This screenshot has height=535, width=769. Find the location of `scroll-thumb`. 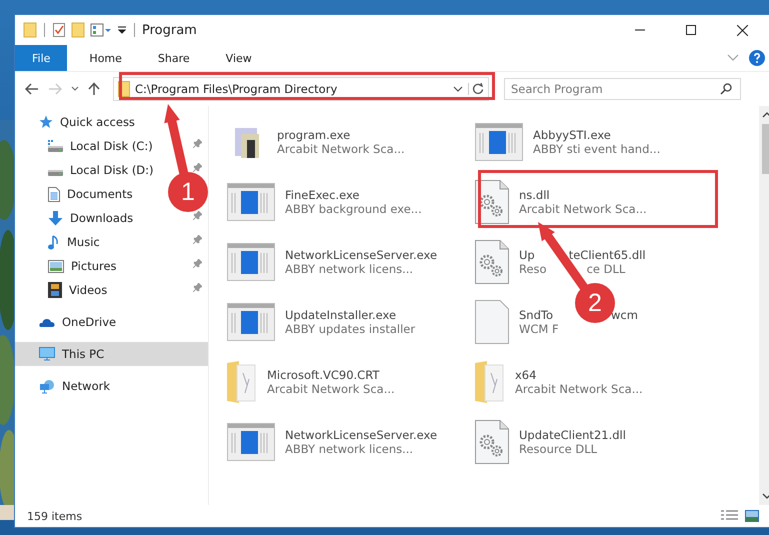

scroll-thumb is located at coordinates (765, 149).